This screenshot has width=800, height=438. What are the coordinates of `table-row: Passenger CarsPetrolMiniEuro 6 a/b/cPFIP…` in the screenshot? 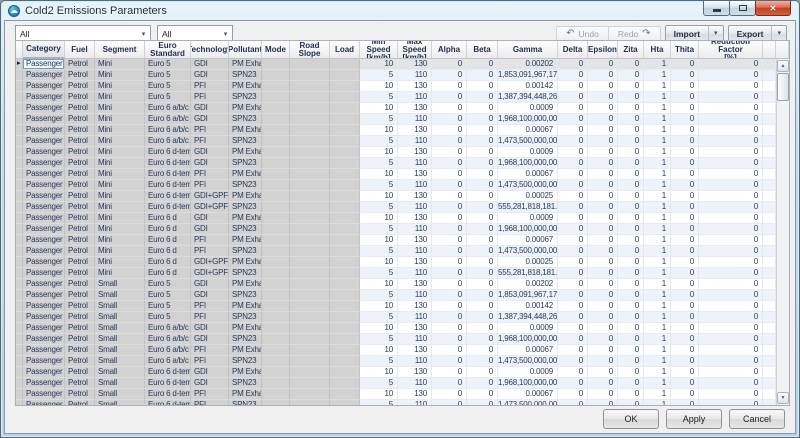 It's located at (396, 130).